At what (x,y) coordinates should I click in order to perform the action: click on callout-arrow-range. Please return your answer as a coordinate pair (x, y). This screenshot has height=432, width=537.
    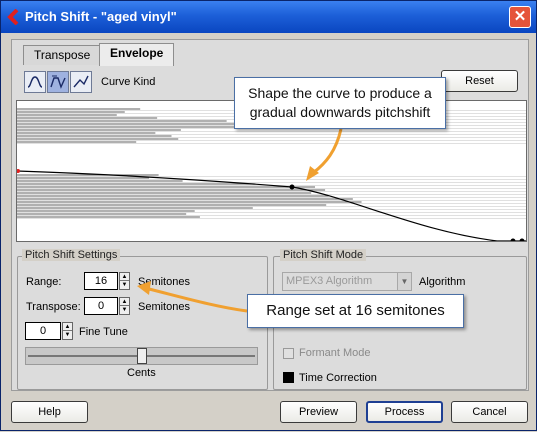
    Looking at the image, I should click on (198, 300).